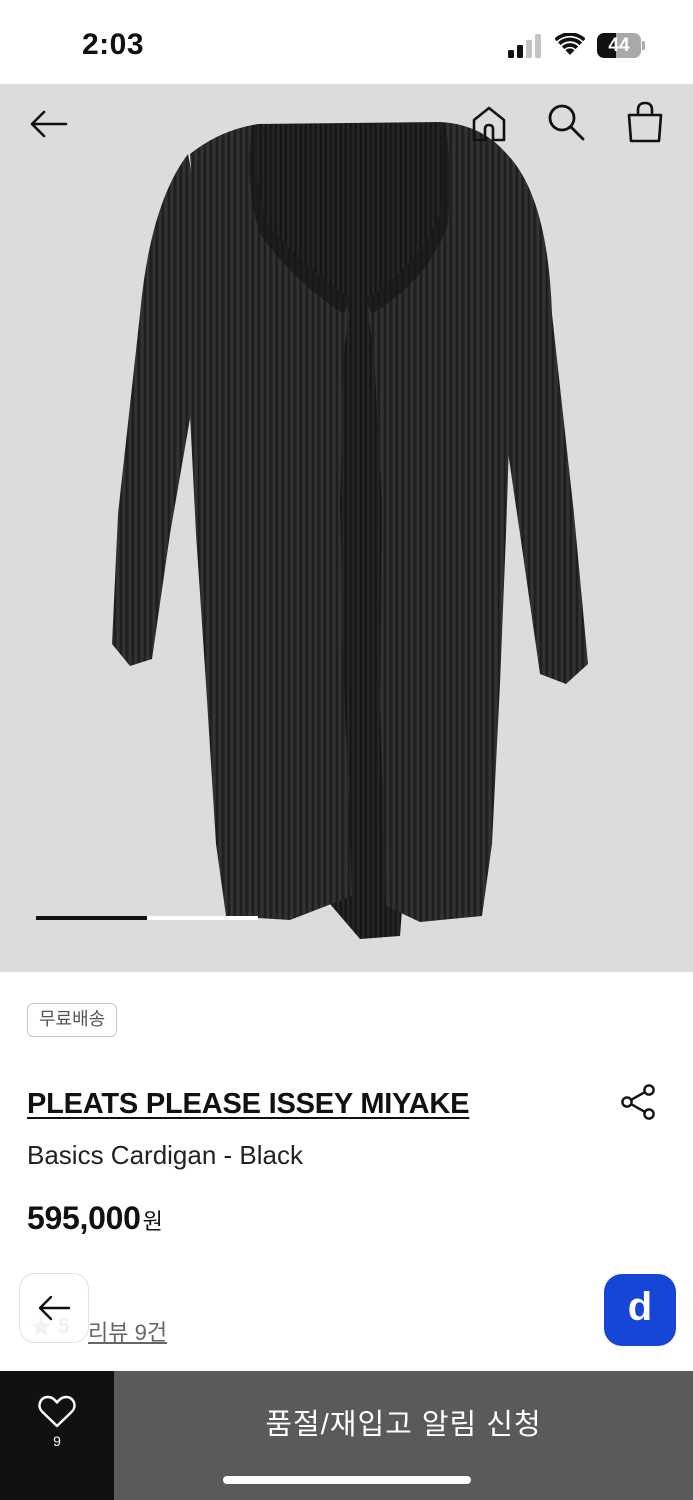  I want to click on home-icon, so click(489, 124).